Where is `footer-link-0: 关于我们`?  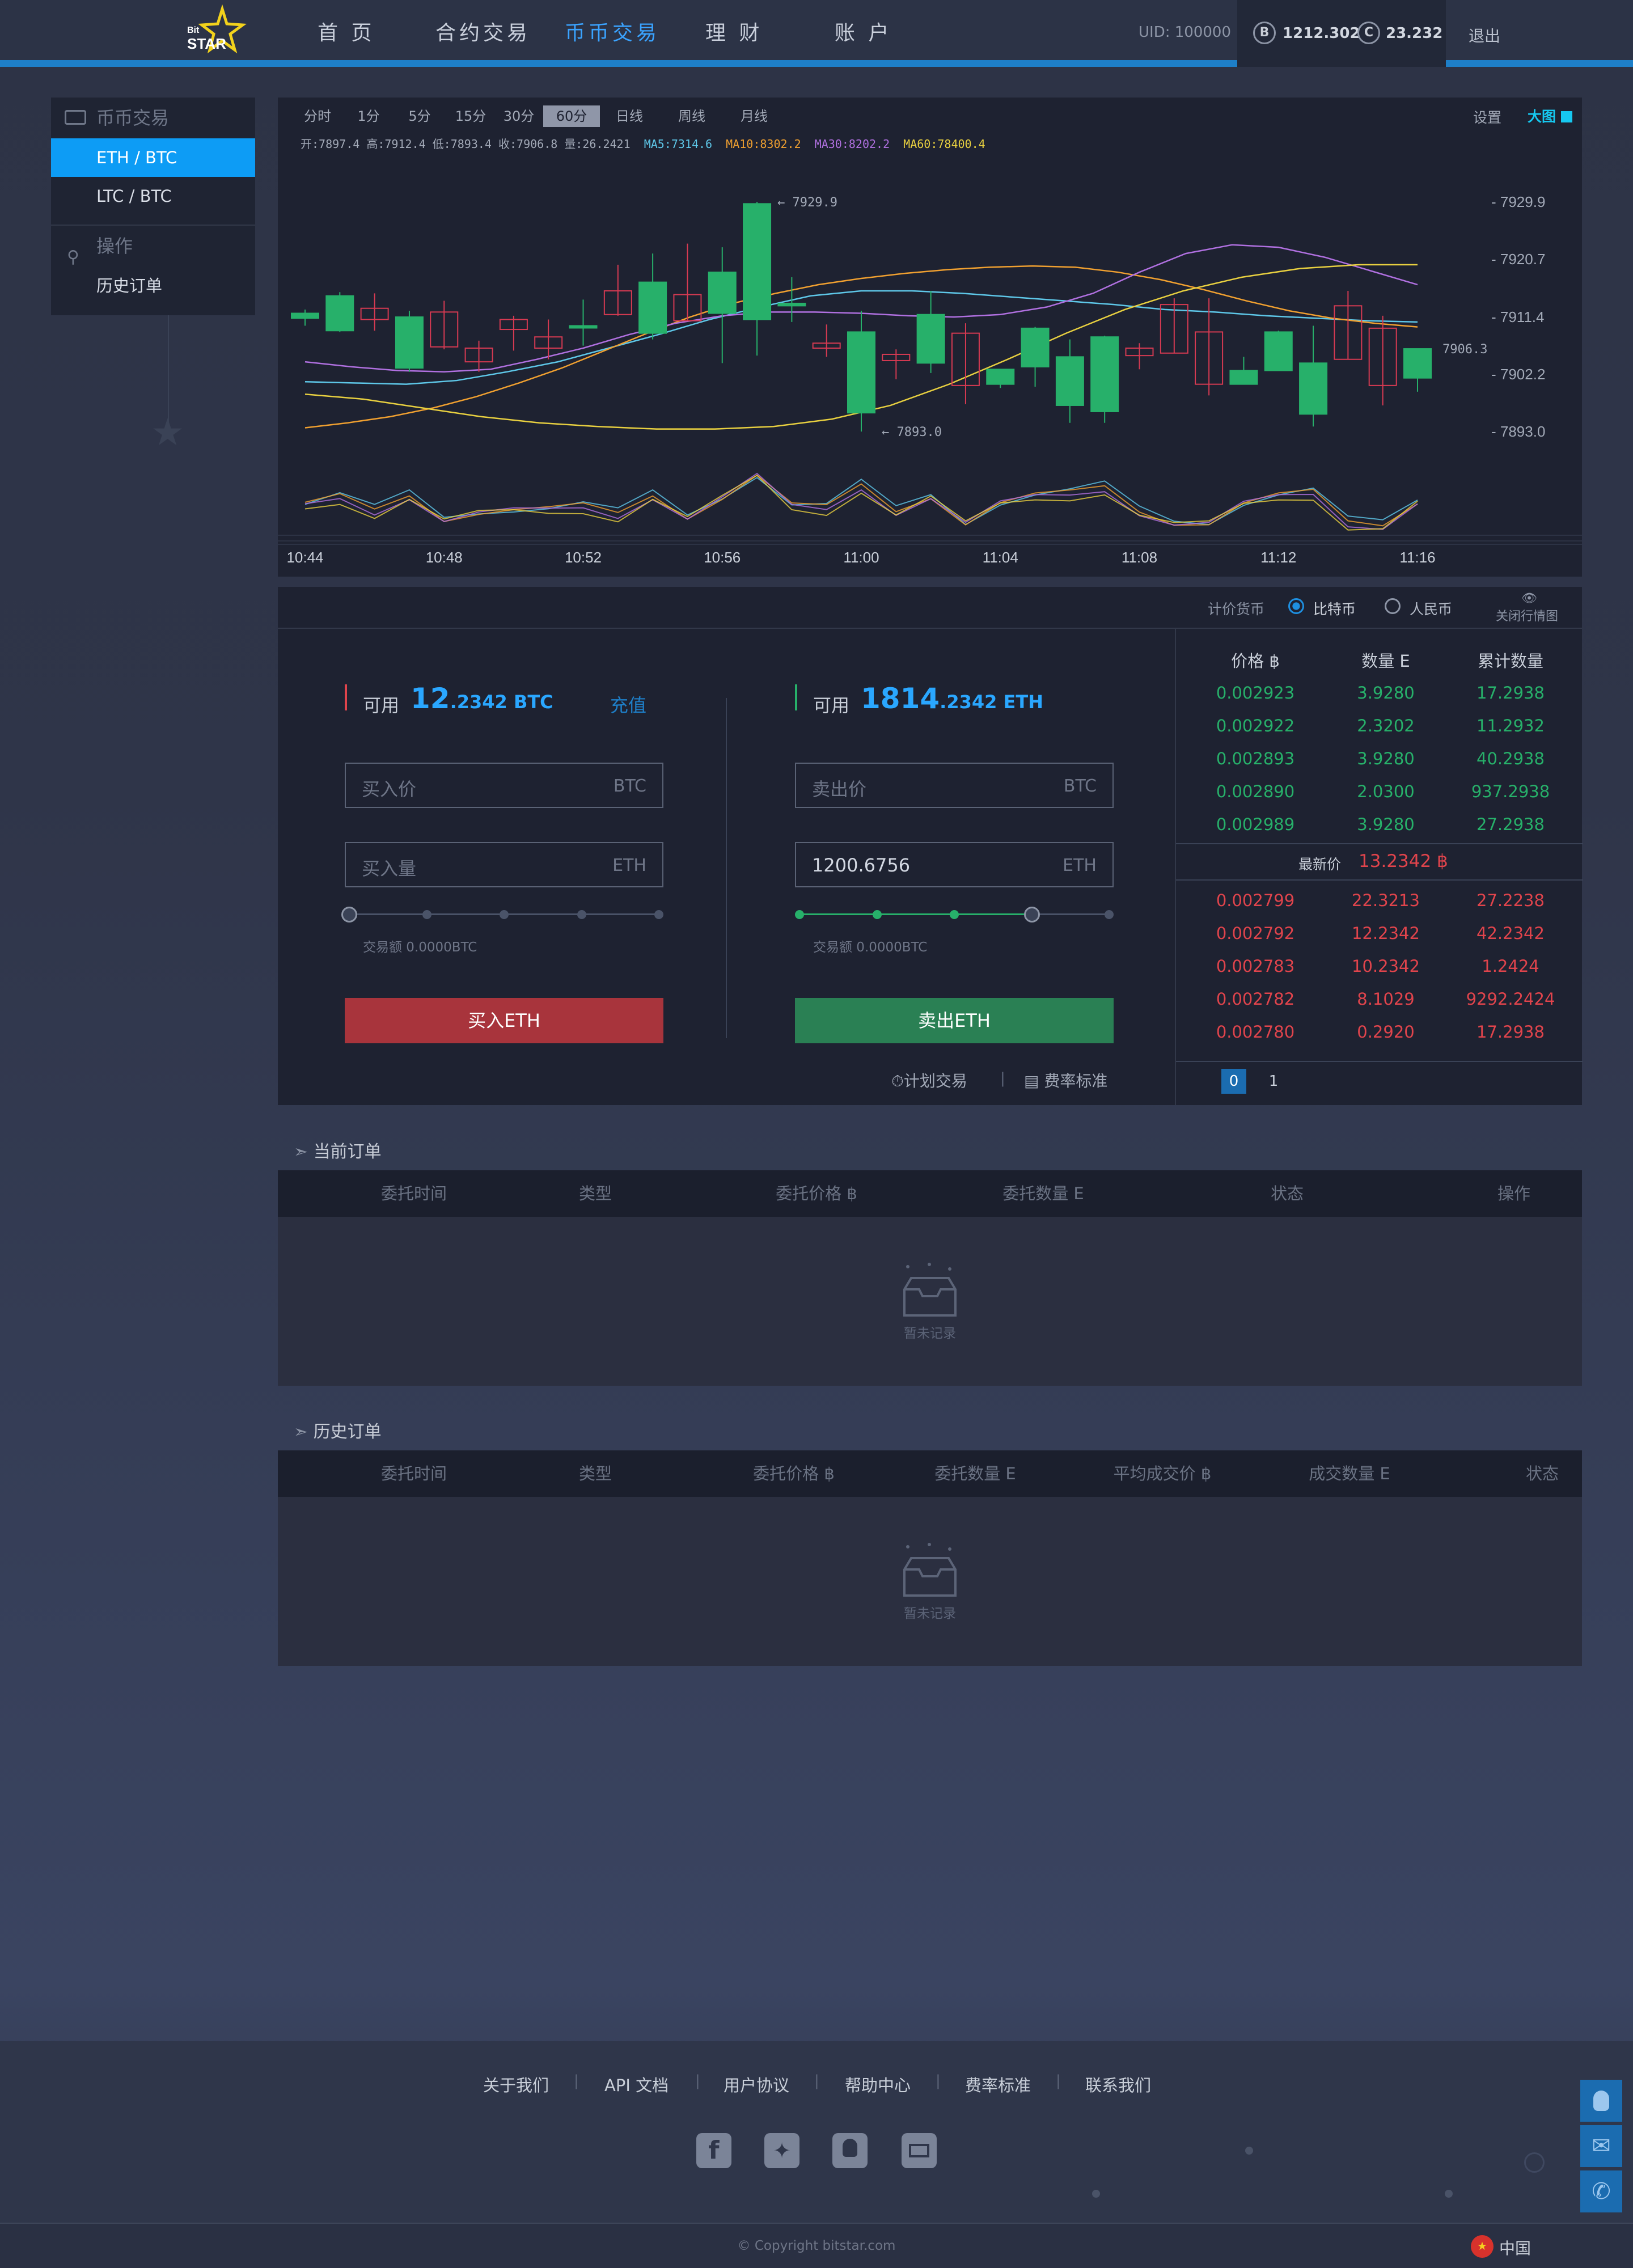
footer-link-0: 关于我们 is located at coordinates (516, 2084).